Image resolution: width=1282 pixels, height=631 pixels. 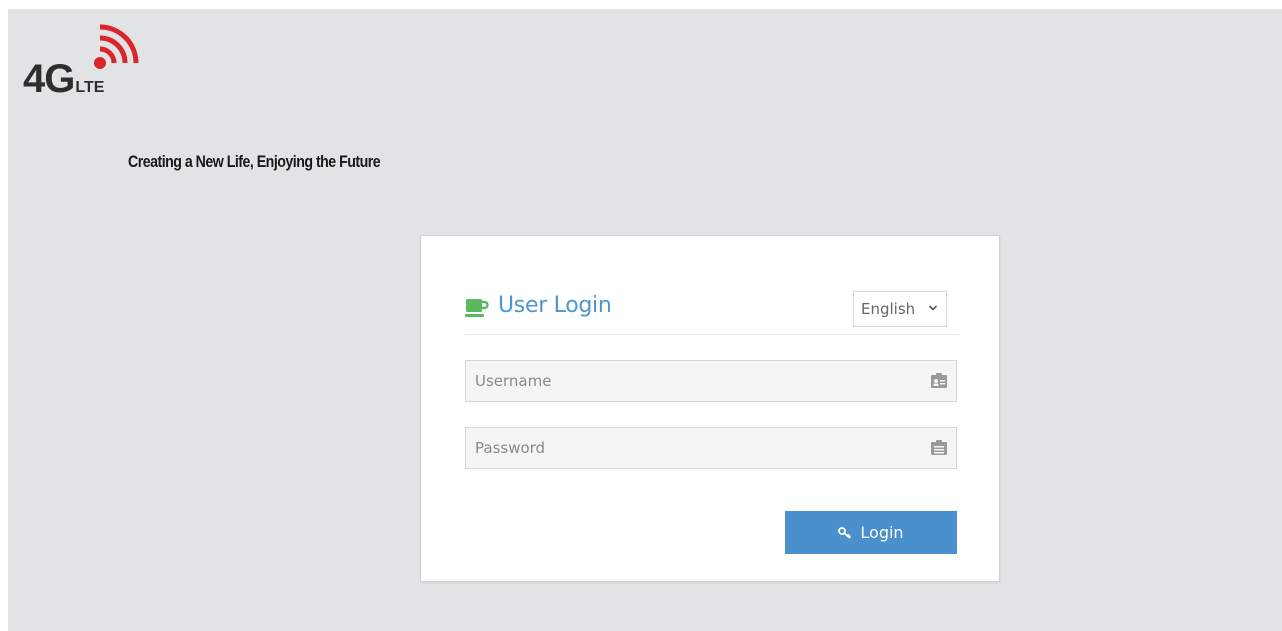 I want to click on logo-lte-text: LTE, so click(x=90, y=87).